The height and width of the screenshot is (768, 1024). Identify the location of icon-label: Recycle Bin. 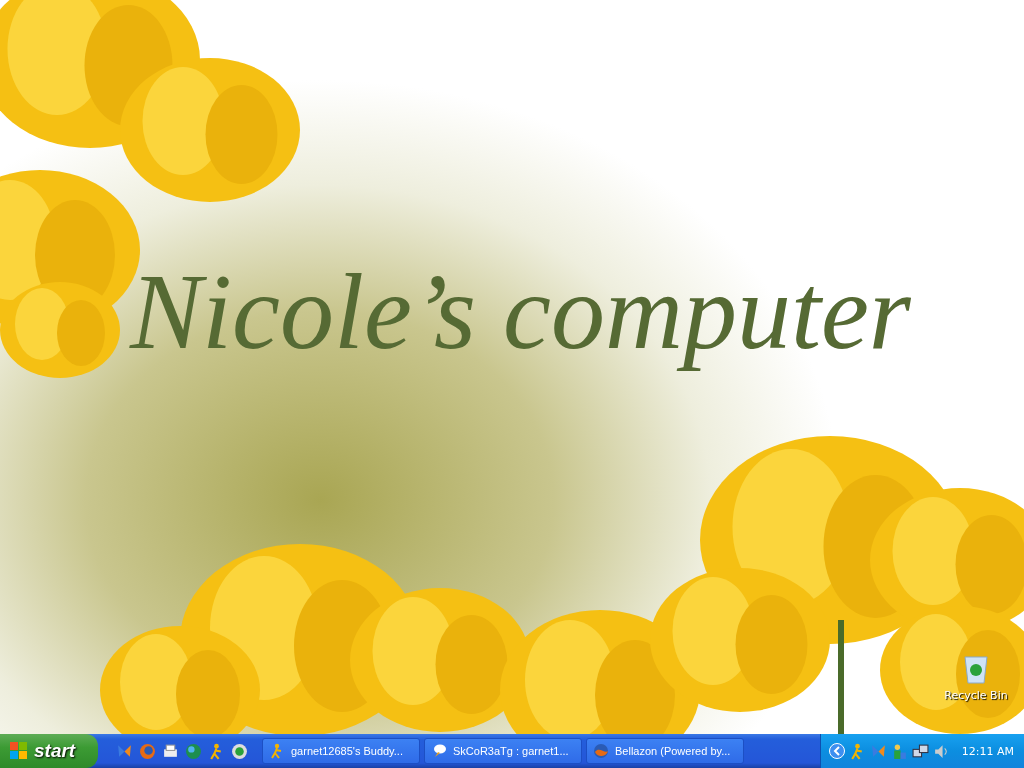
(976, 695).